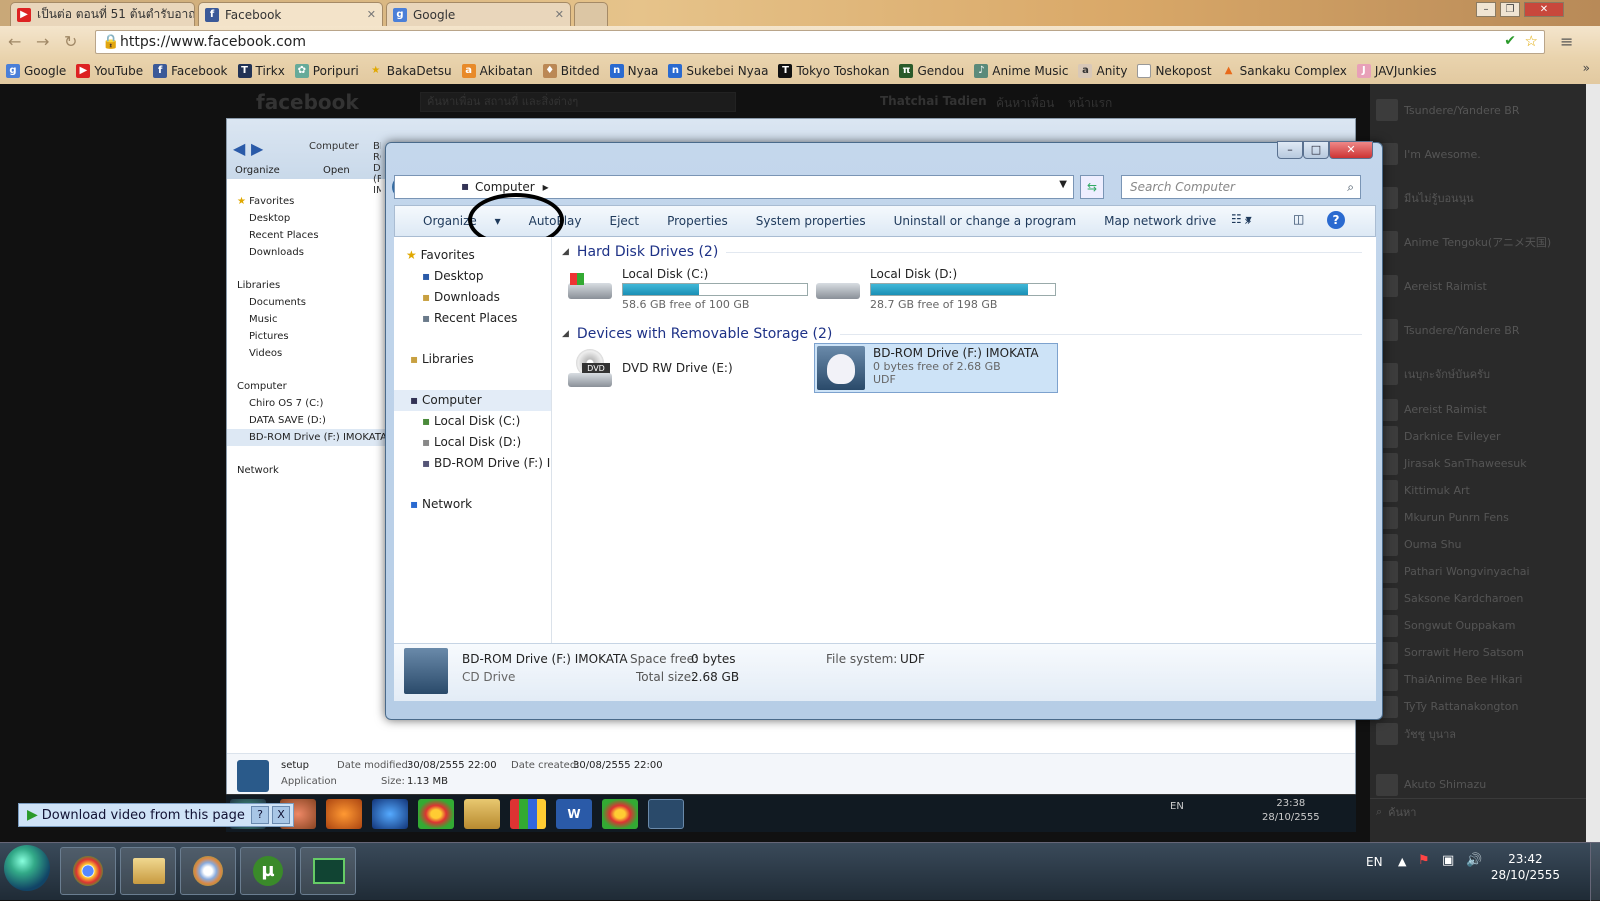  I want to click on tree-videos: Videos, so click(307, 353).